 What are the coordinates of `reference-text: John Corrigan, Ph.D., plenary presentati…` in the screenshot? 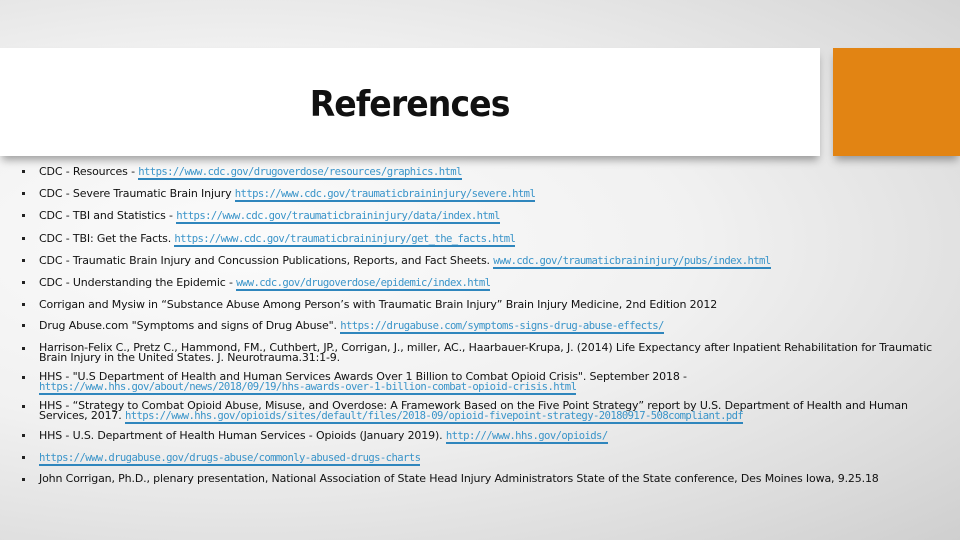 It's located at (459, 478).